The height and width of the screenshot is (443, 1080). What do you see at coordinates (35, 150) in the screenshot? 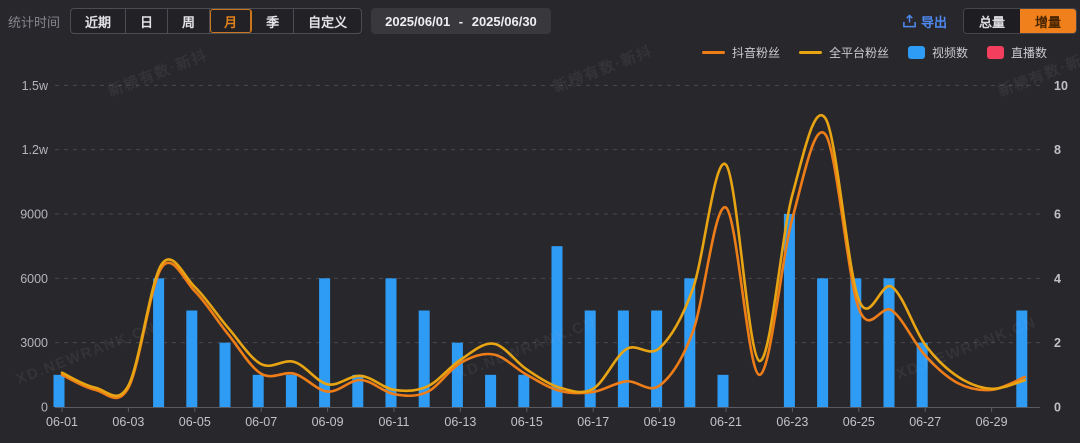
I see `left-axis-tick-label: 1.2w` at bounding box center [35, 150].